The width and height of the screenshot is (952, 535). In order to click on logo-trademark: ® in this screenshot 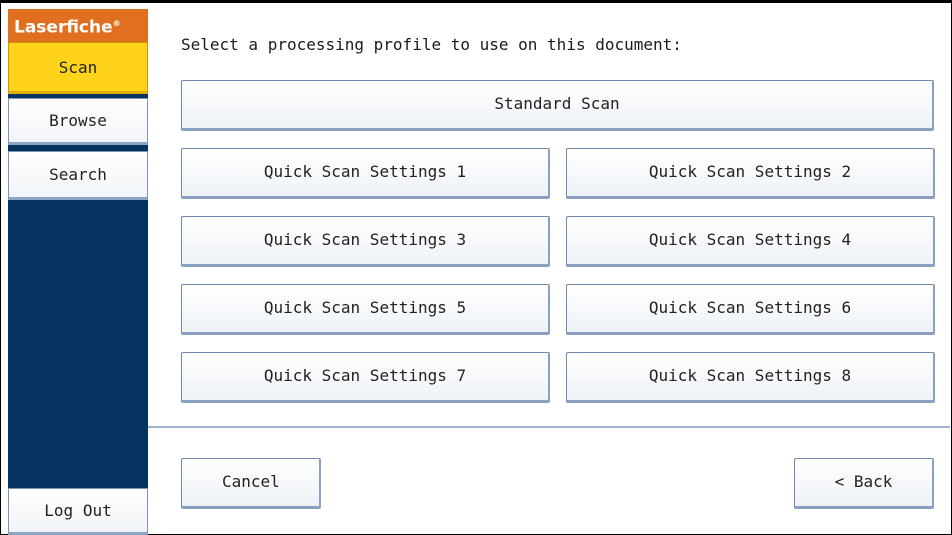, I will do `click(116, 23)`.